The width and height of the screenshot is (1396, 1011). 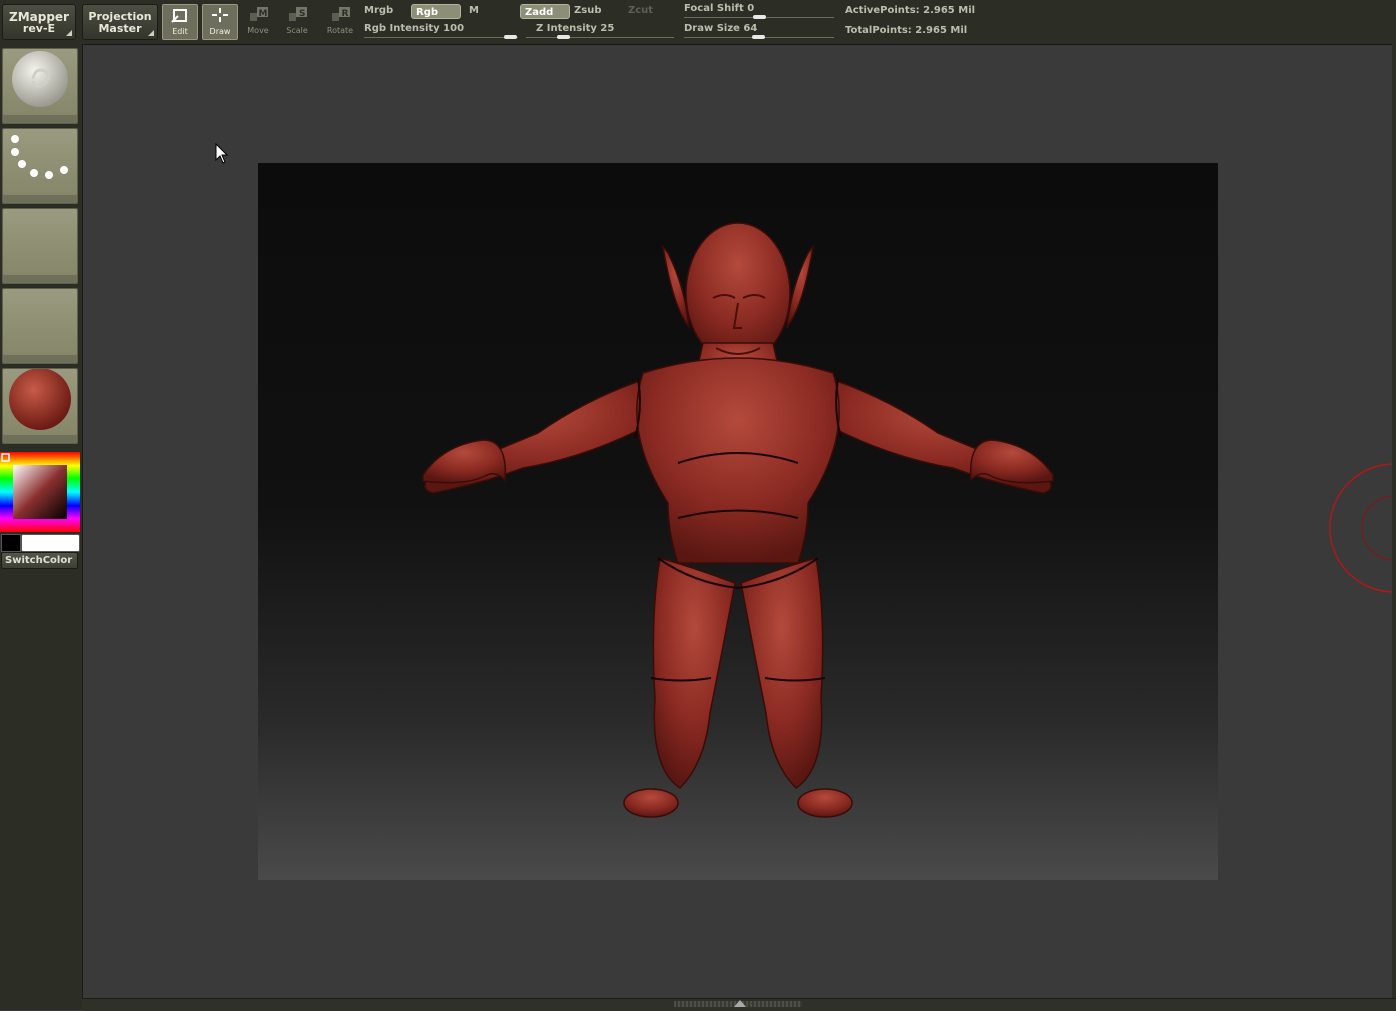 I want to click on mrgb-toggle: Mrgb, so click(x=378, y=10).